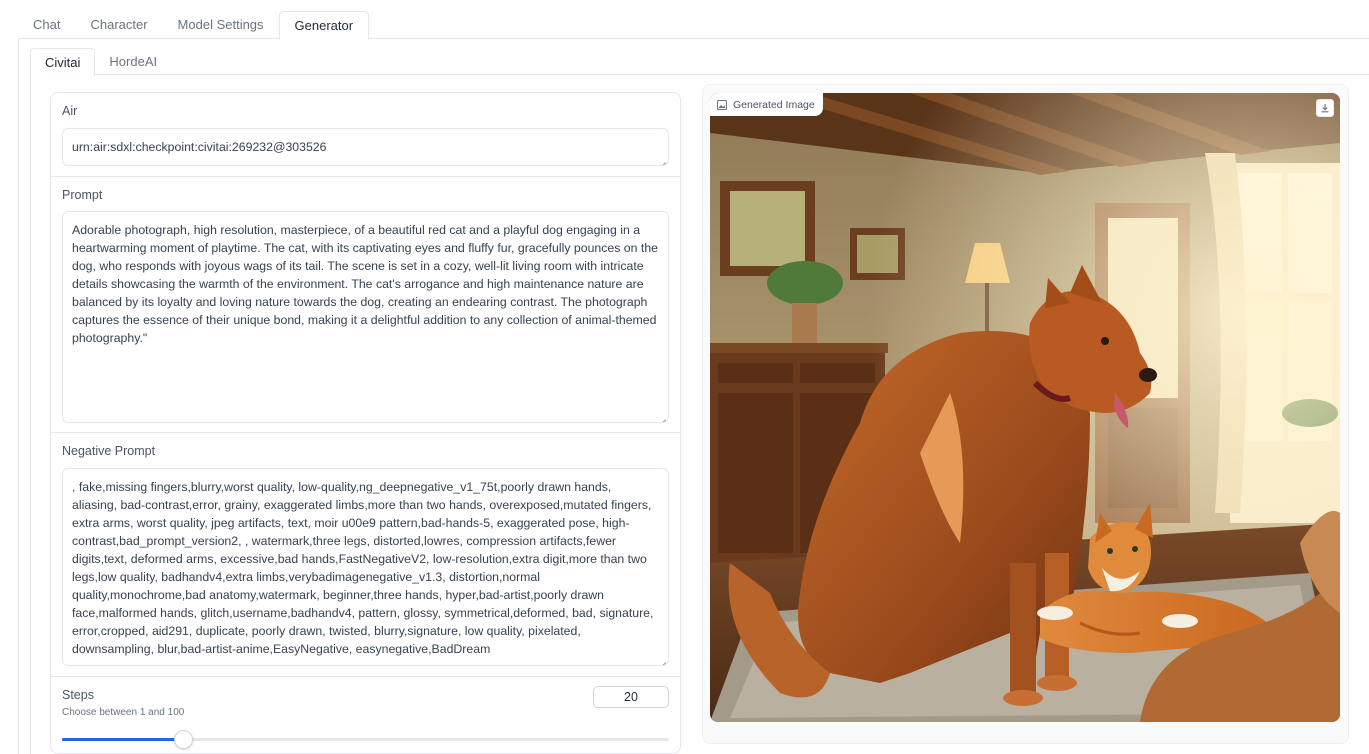 The image size is (1369, 754). What do you see at coordinates (109, 451) in the screenshot?
I see `negative-prompt-label: Negative Prompt` at bounding box center [109, 451].